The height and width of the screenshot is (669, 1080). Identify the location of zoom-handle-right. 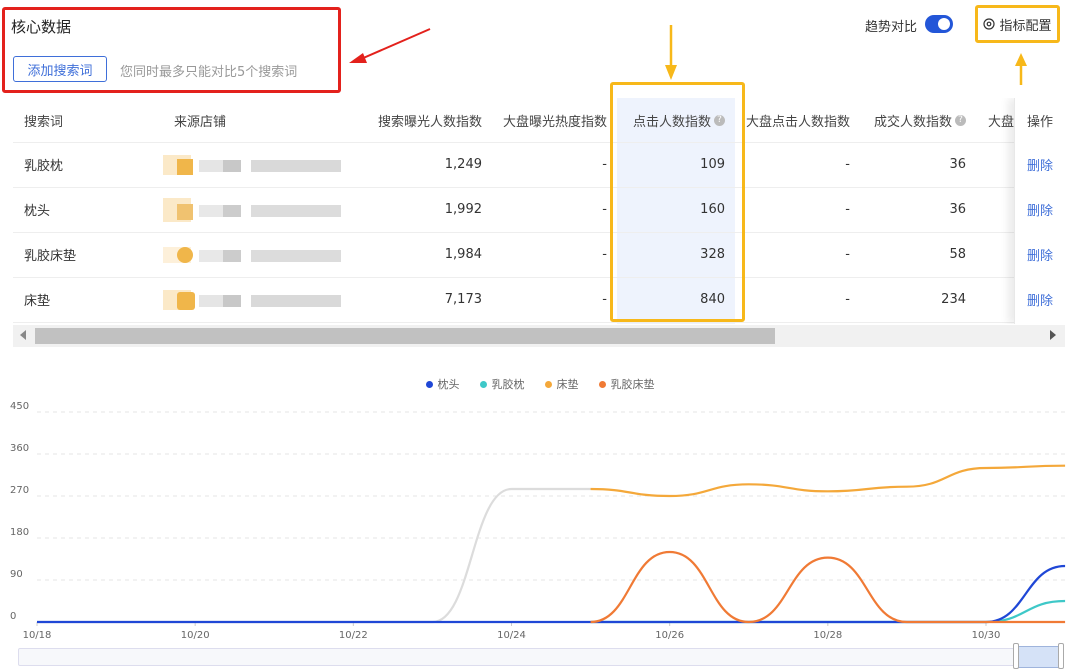
(1061, 656).